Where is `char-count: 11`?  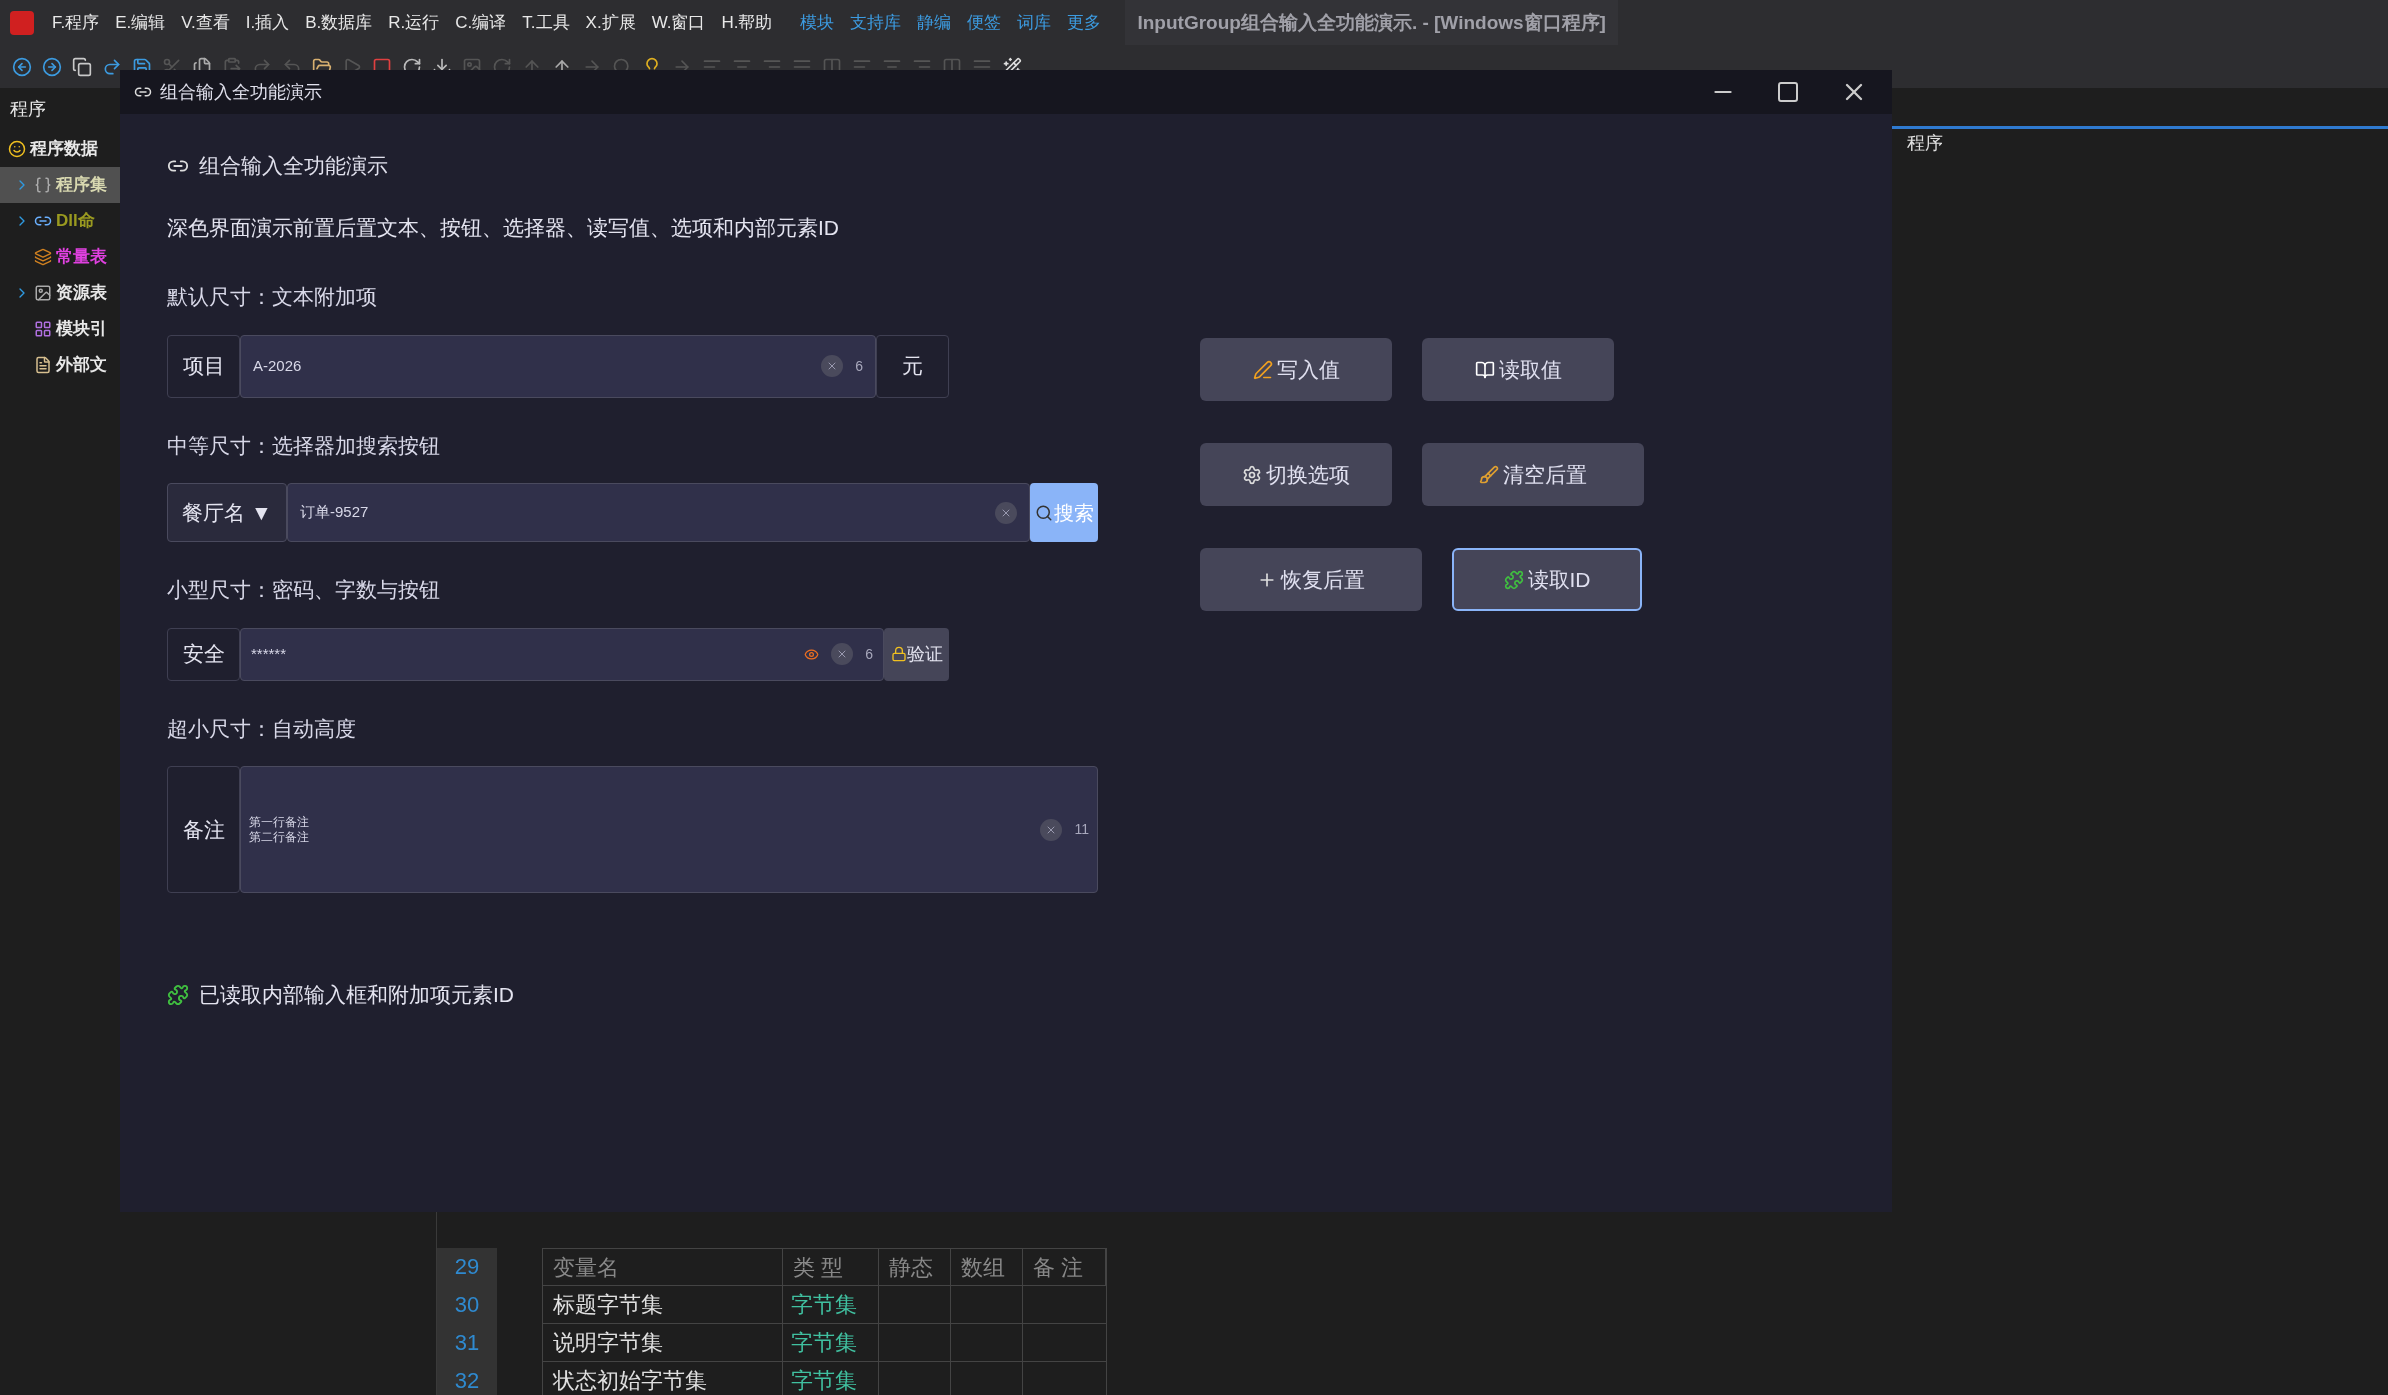
char-count: 11 is located at coordinates (1081, 829).